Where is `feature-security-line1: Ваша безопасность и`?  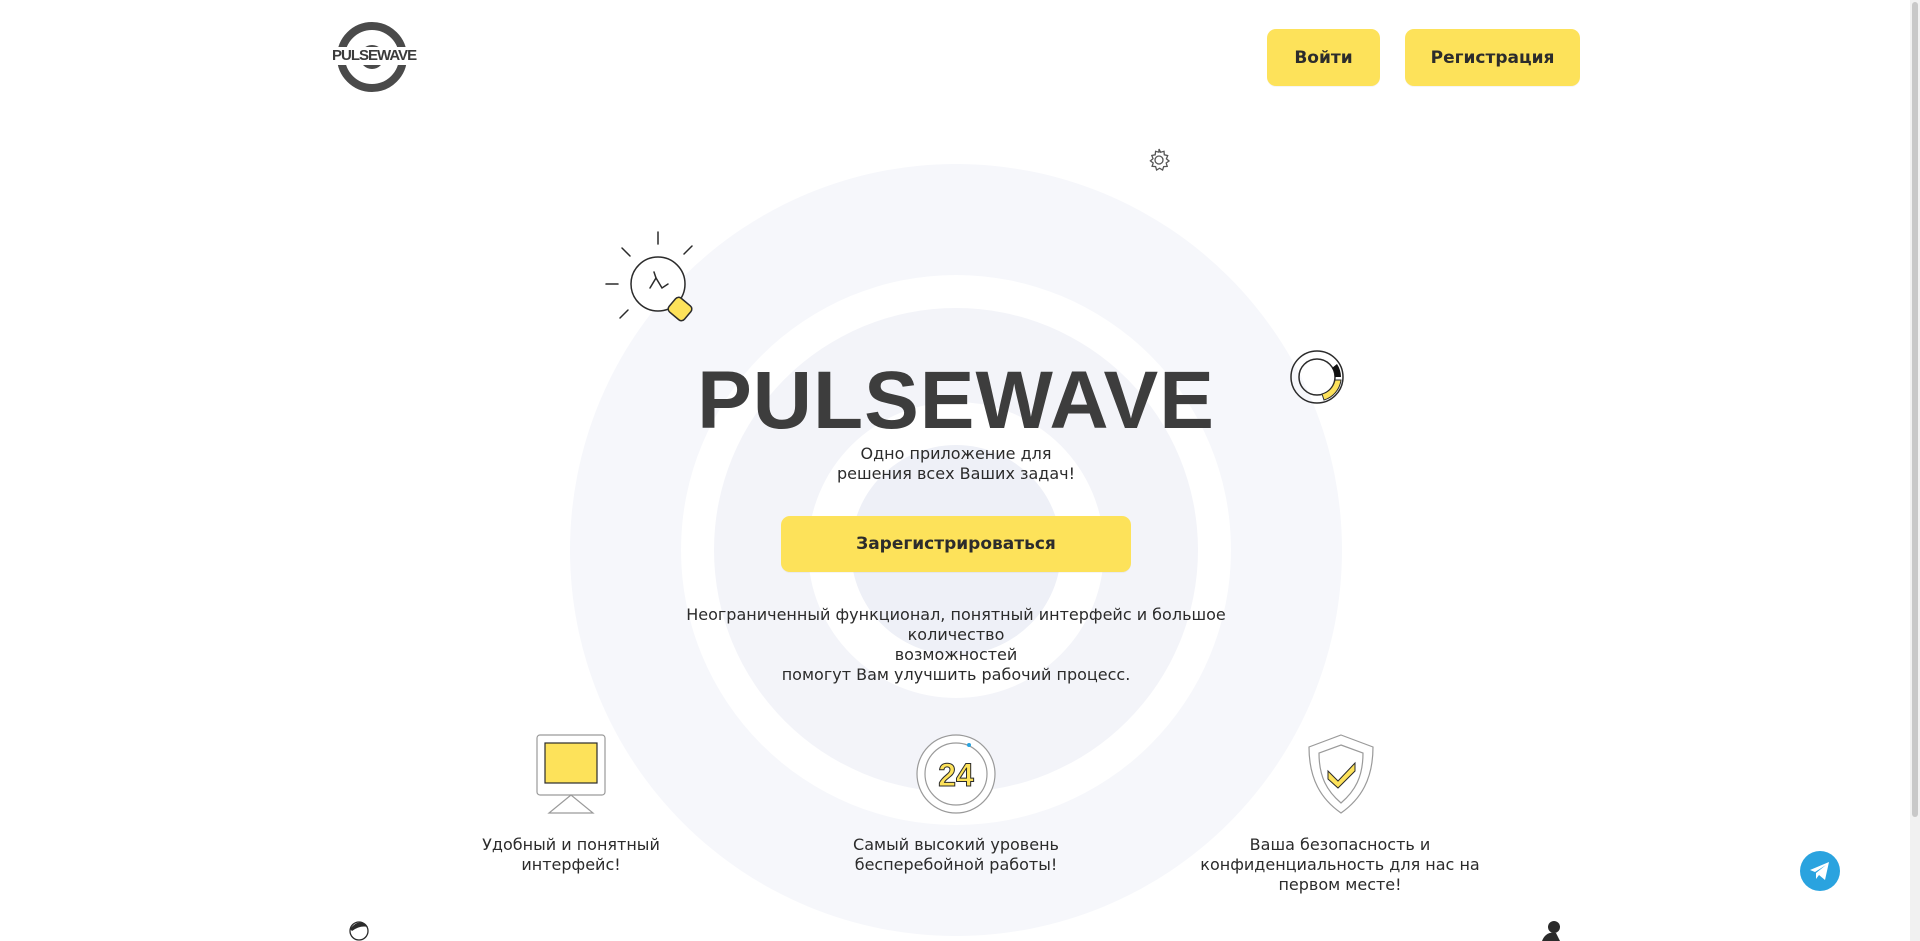 feature-security-line1: Ваша безопасность и is located at coordinates (1340, 844).